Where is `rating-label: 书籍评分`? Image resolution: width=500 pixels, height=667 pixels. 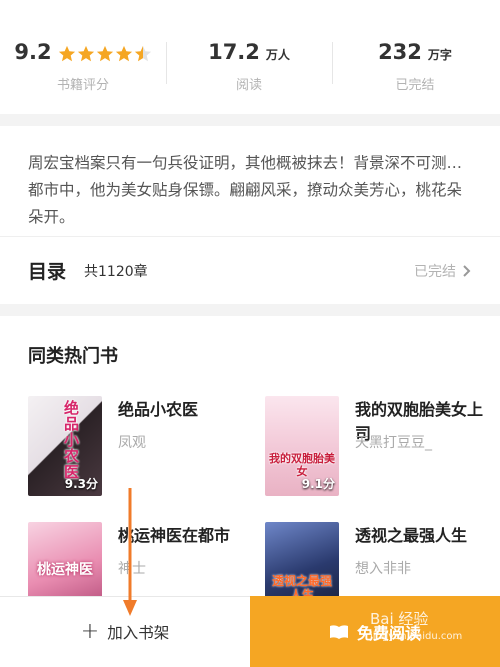
rating-label: 书籍评分 is located at coordinates (82, 85).